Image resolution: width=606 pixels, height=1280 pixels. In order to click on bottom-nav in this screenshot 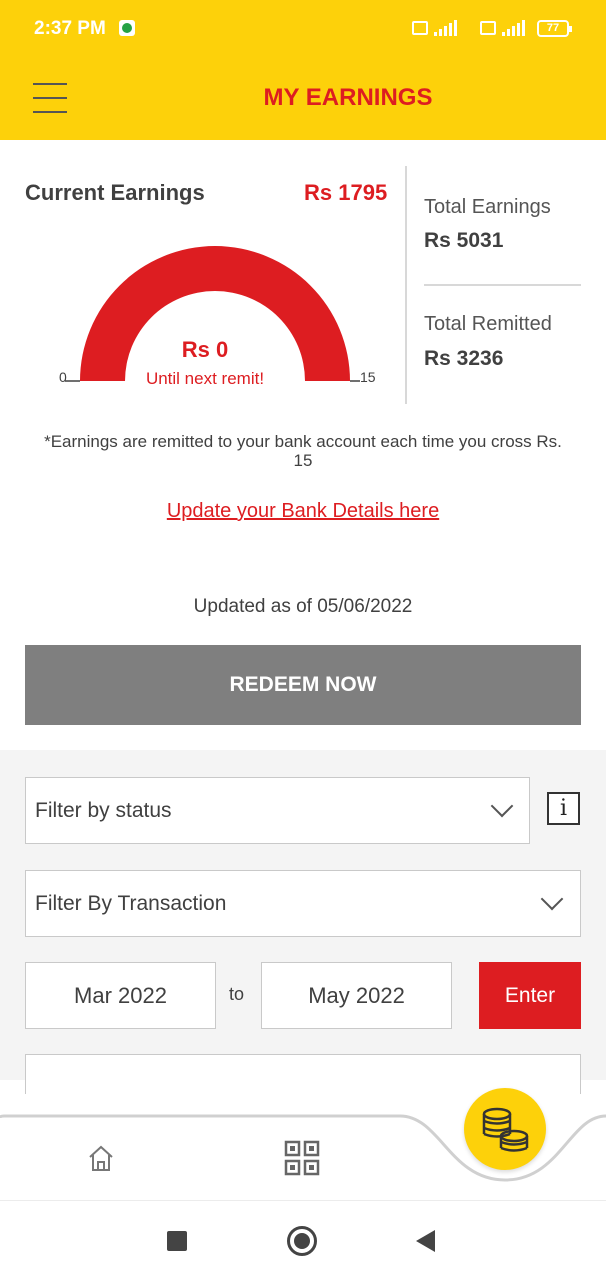, I will do `click(303, 1140)`.